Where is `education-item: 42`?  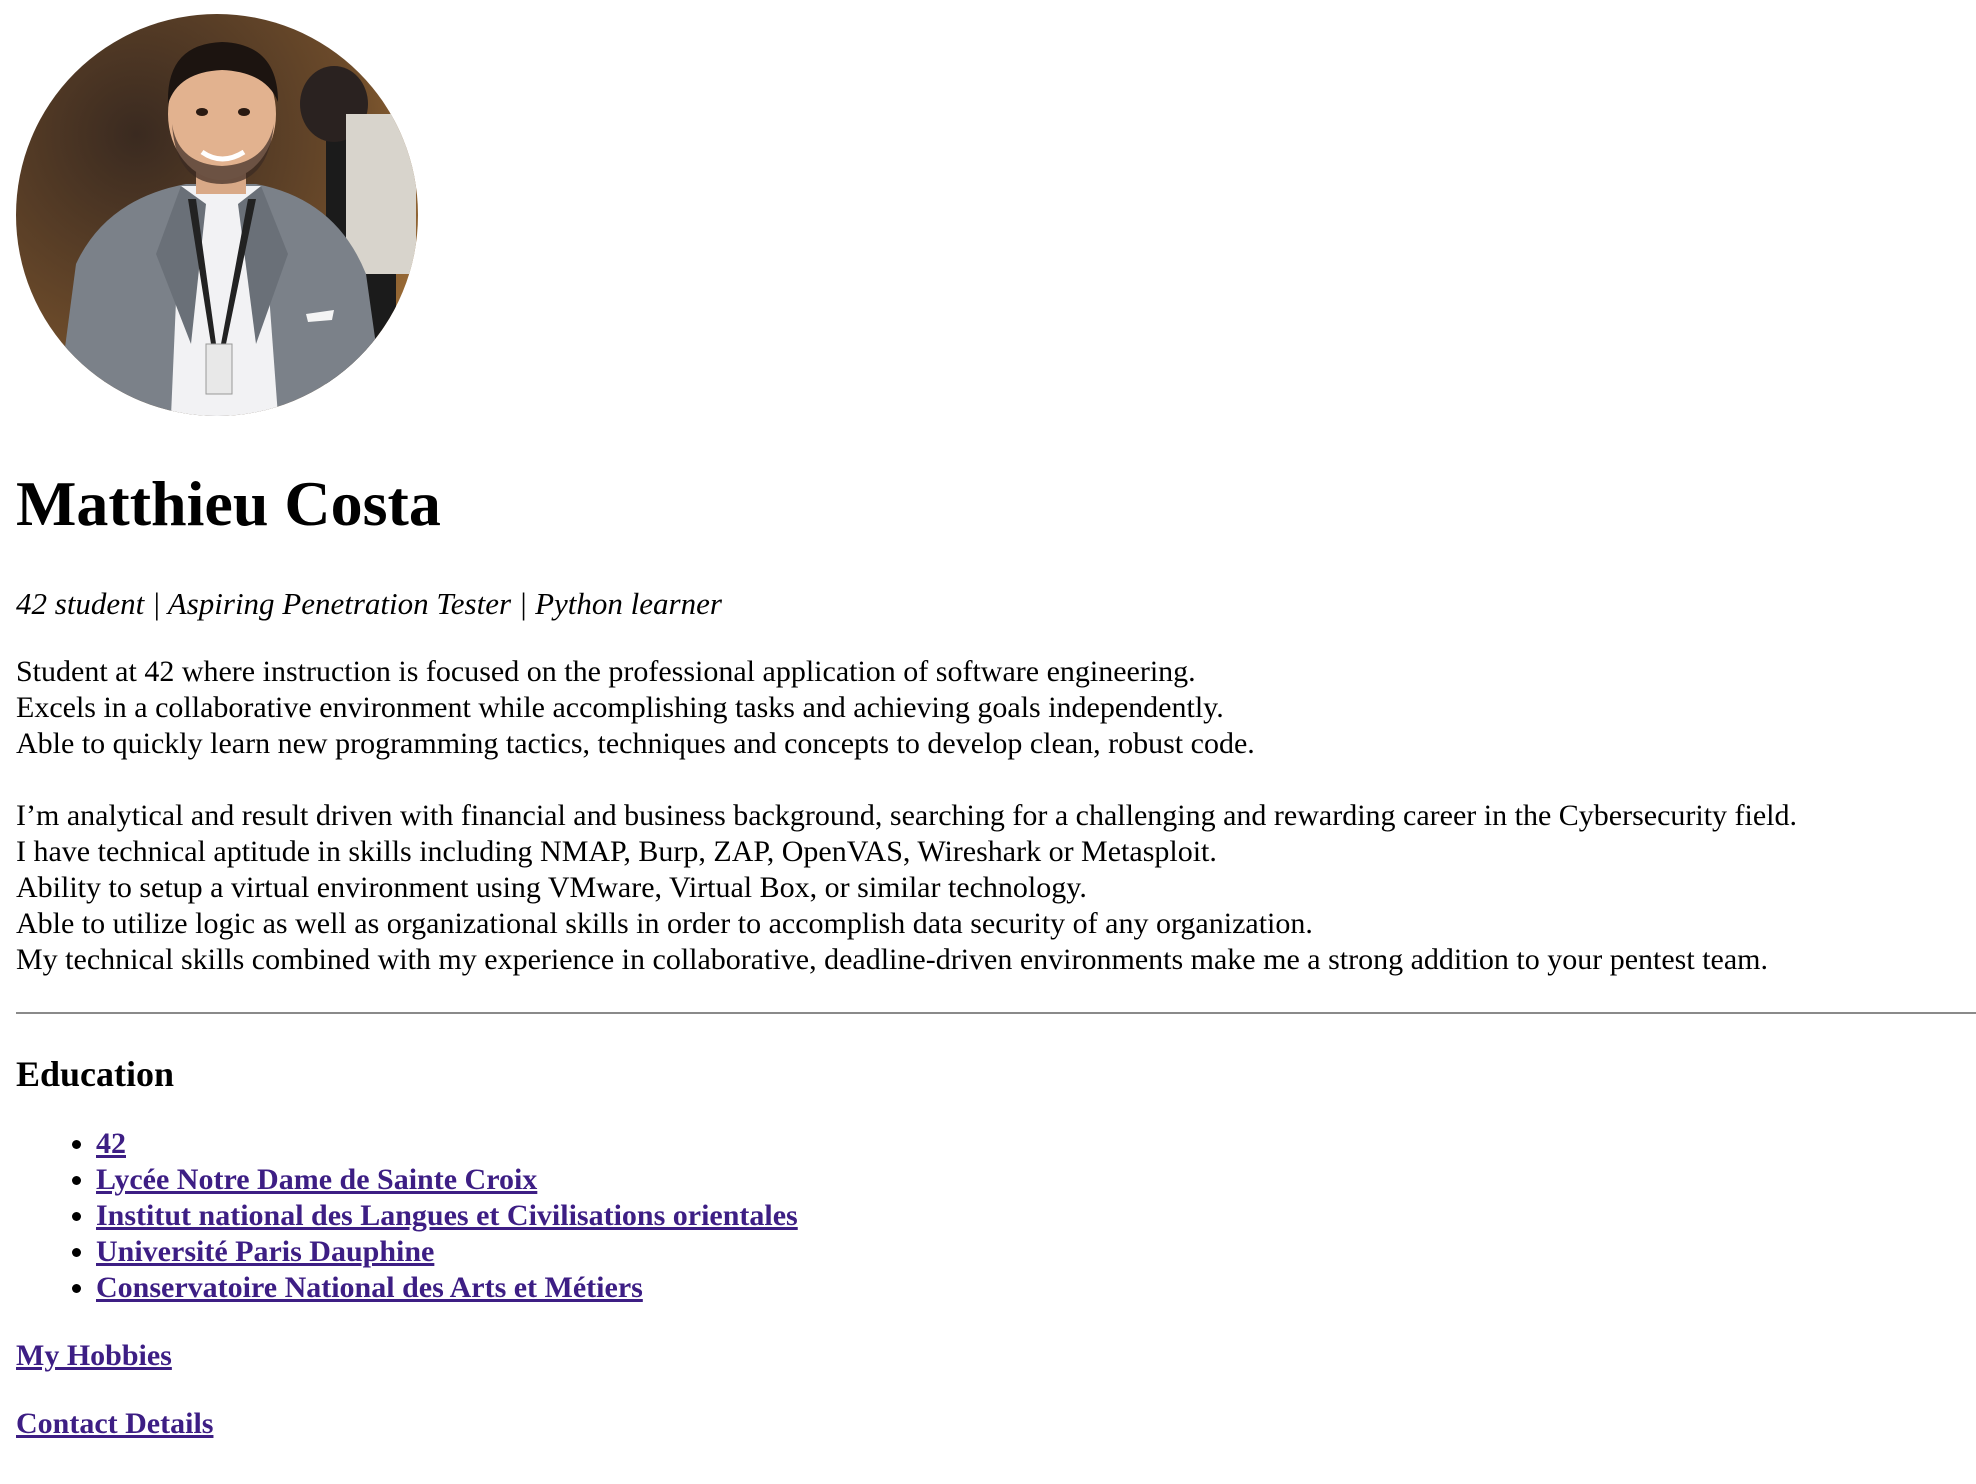
education-item: 42 is located at coordinates (1036, 1144).